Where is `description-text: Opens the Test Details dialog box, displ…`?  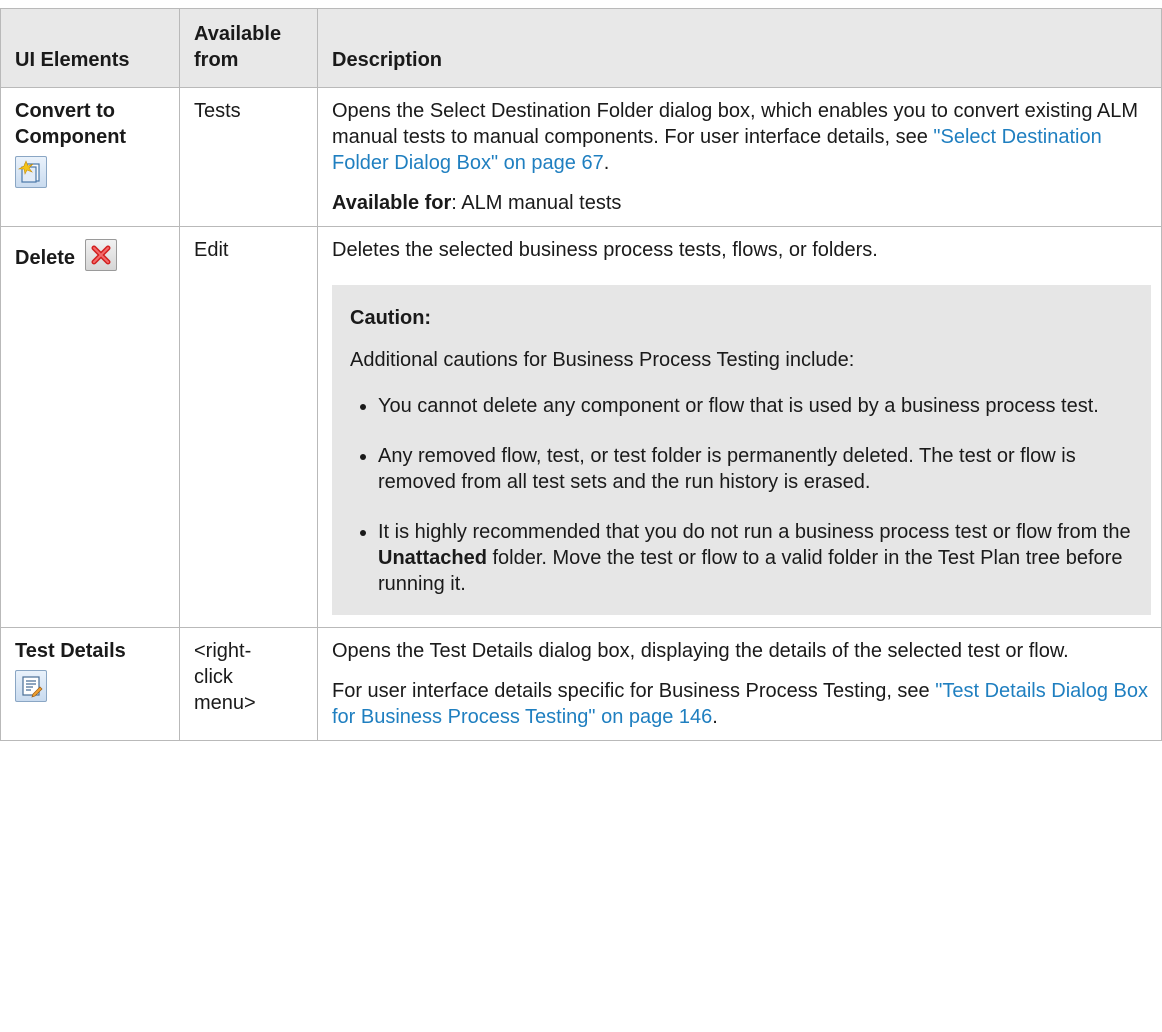 description-text: Opens the Test Details dialog box, displ… is located at coordinates (700, 651).